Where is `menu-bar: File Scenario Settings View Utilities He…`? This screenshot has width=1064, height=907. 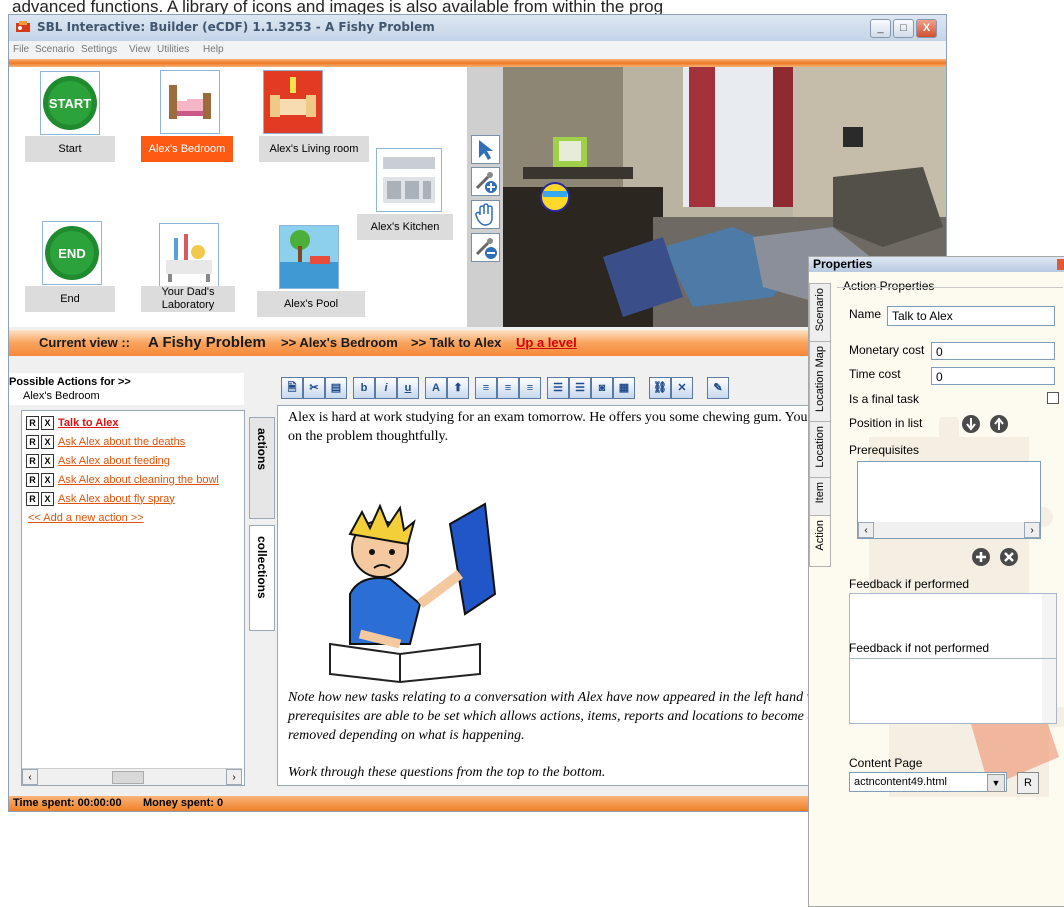
menu-bar: File Scenario Settings View Utilities He… is located at coordinates (477, 50).